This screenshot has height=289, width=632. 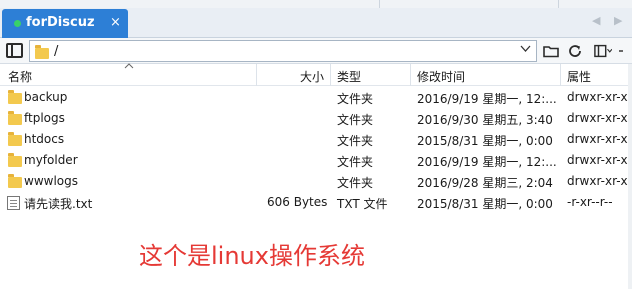 What do you see at coordinates (579, 76) in the screenshot?
I see `column-attributes: 属性` at bounding box center [579, 76].